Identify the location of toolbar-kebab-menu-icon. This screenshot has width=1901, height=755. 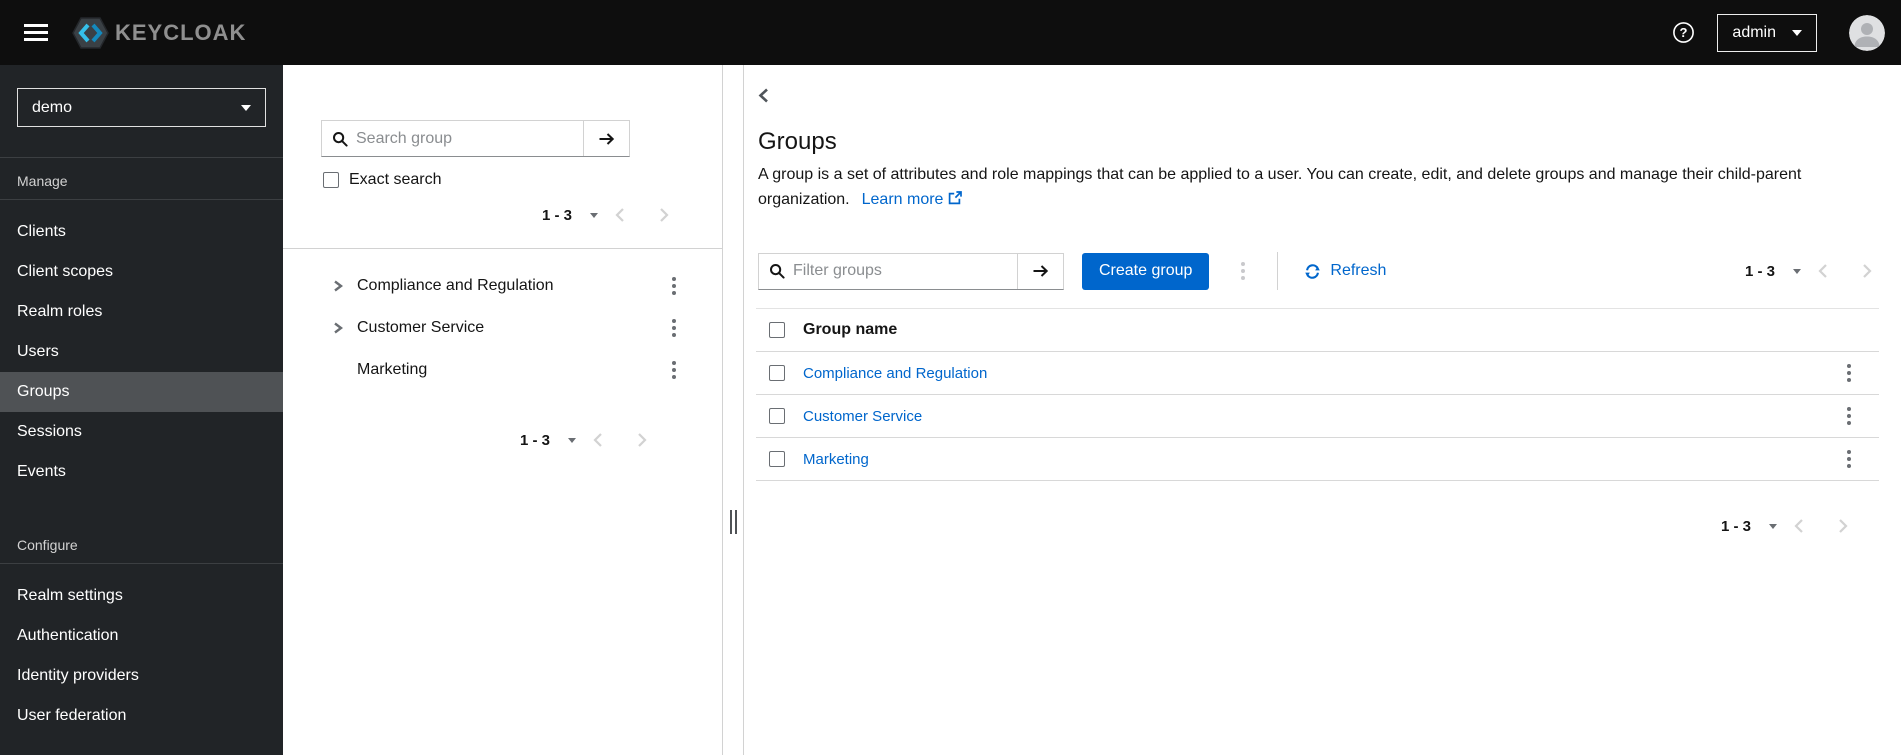
(1243, 271).